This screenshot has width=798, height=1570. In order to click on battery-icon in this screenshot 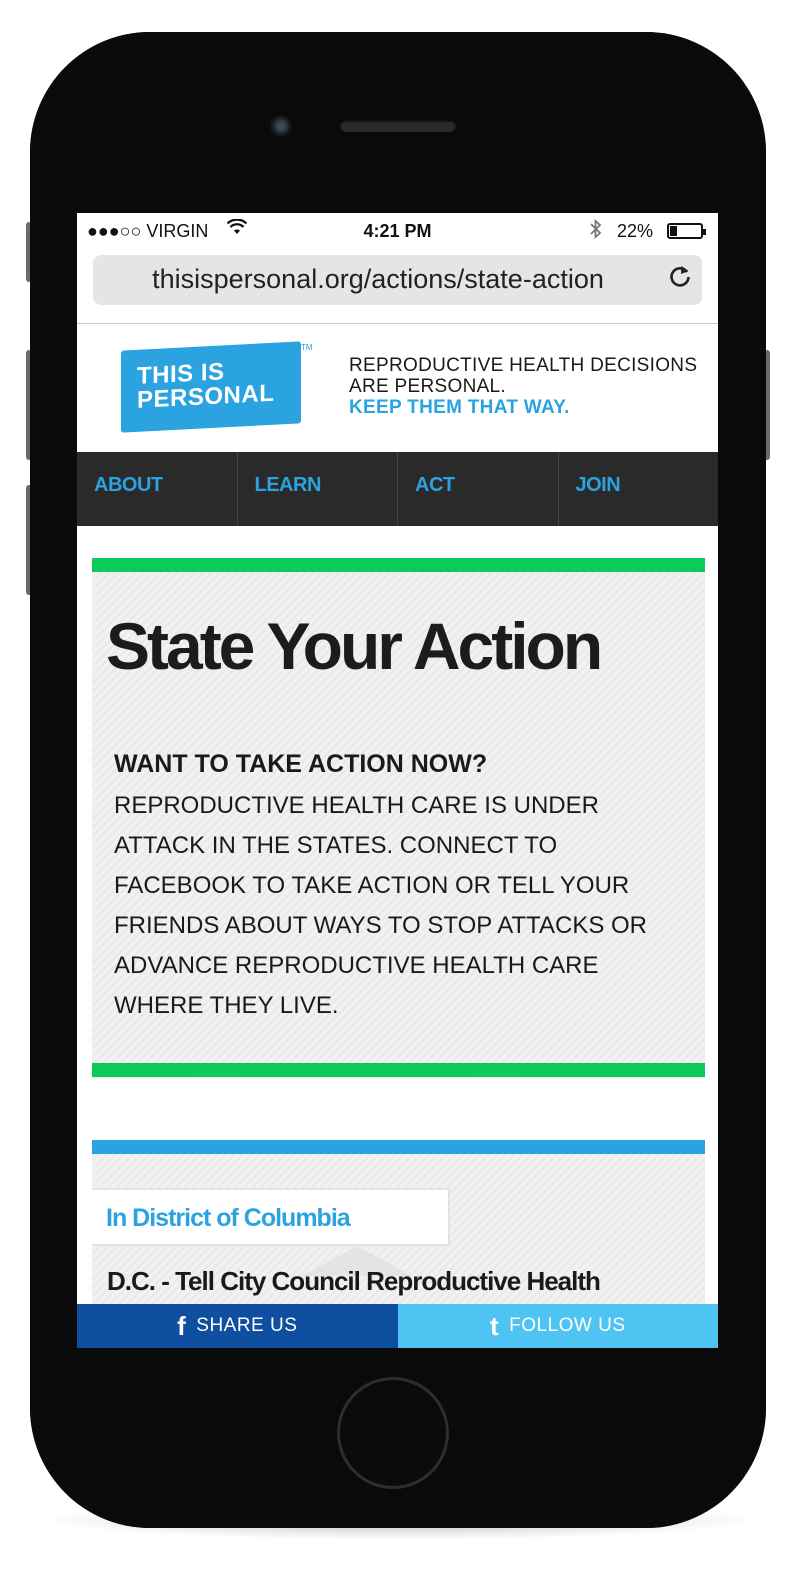, I will do `click(686, 231)`.